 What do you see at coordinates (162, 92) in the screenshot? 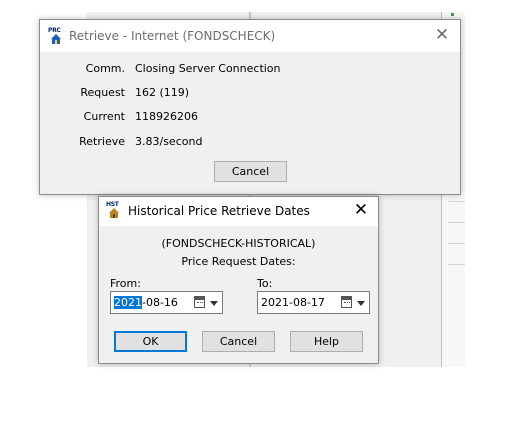
I see `status-value: 162 (119)` at bounding box center [162, 92].